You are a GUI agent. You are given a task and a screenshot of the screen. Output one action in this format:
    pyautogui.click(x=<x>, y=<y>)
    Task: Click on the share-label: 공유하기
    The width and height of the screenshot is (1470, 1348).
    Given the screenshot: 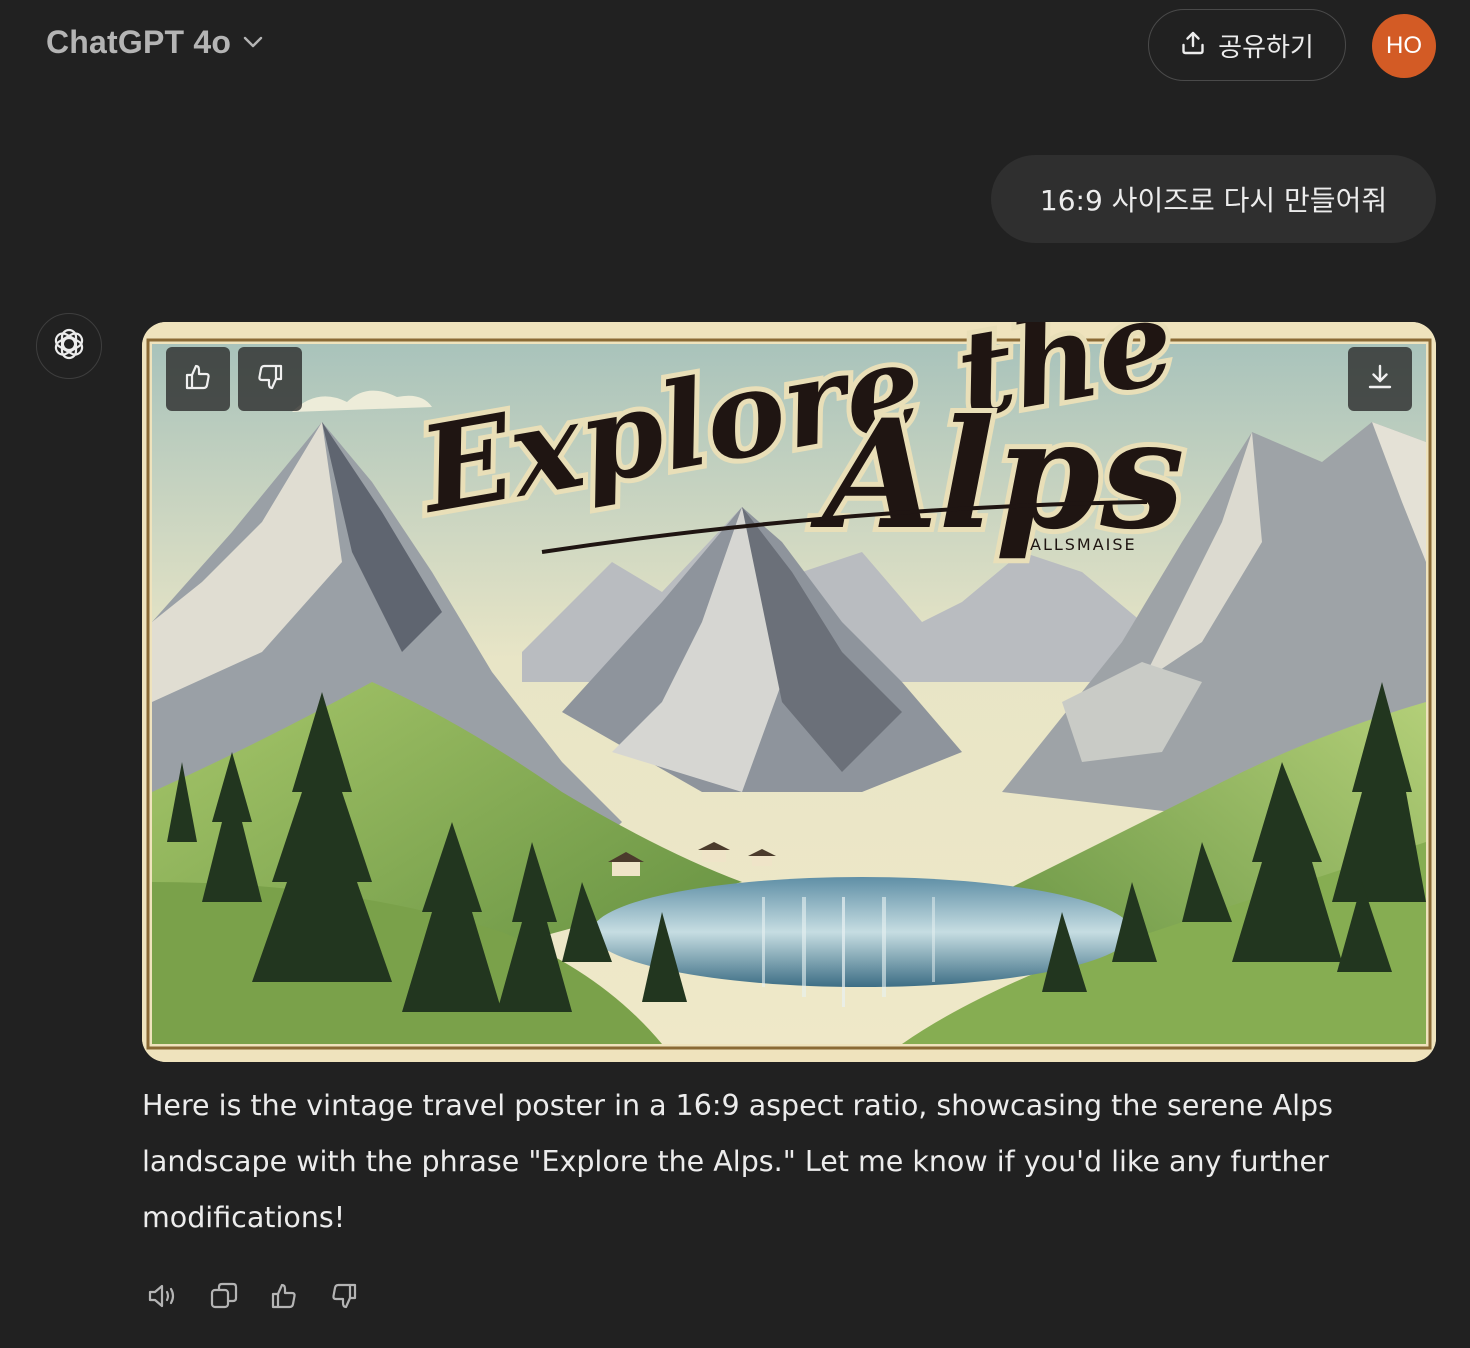 What is the action you would take?
    pyautogui.click(x=1266, y=47)
    